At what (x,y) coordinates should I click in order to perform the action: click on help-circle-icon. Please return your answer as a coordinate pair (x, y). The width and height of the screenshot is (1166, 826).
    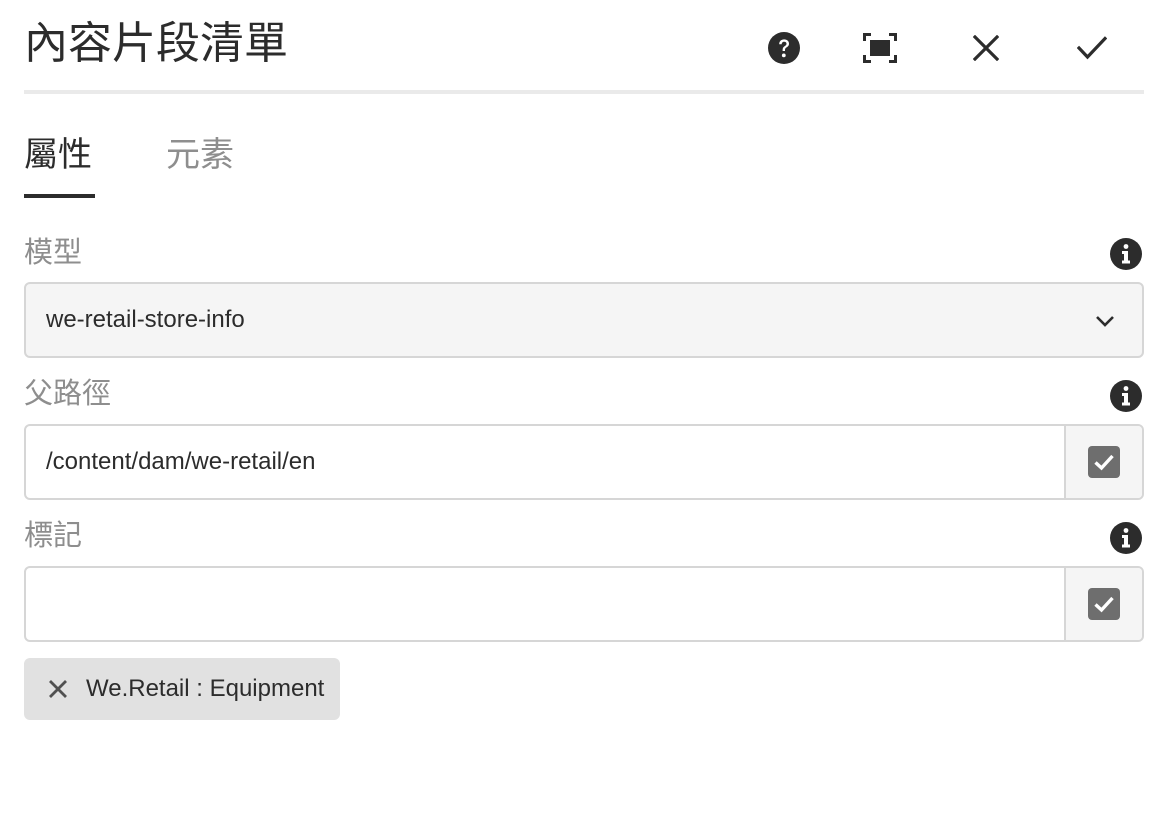
    Looking at the image, I should click on (784, 48).